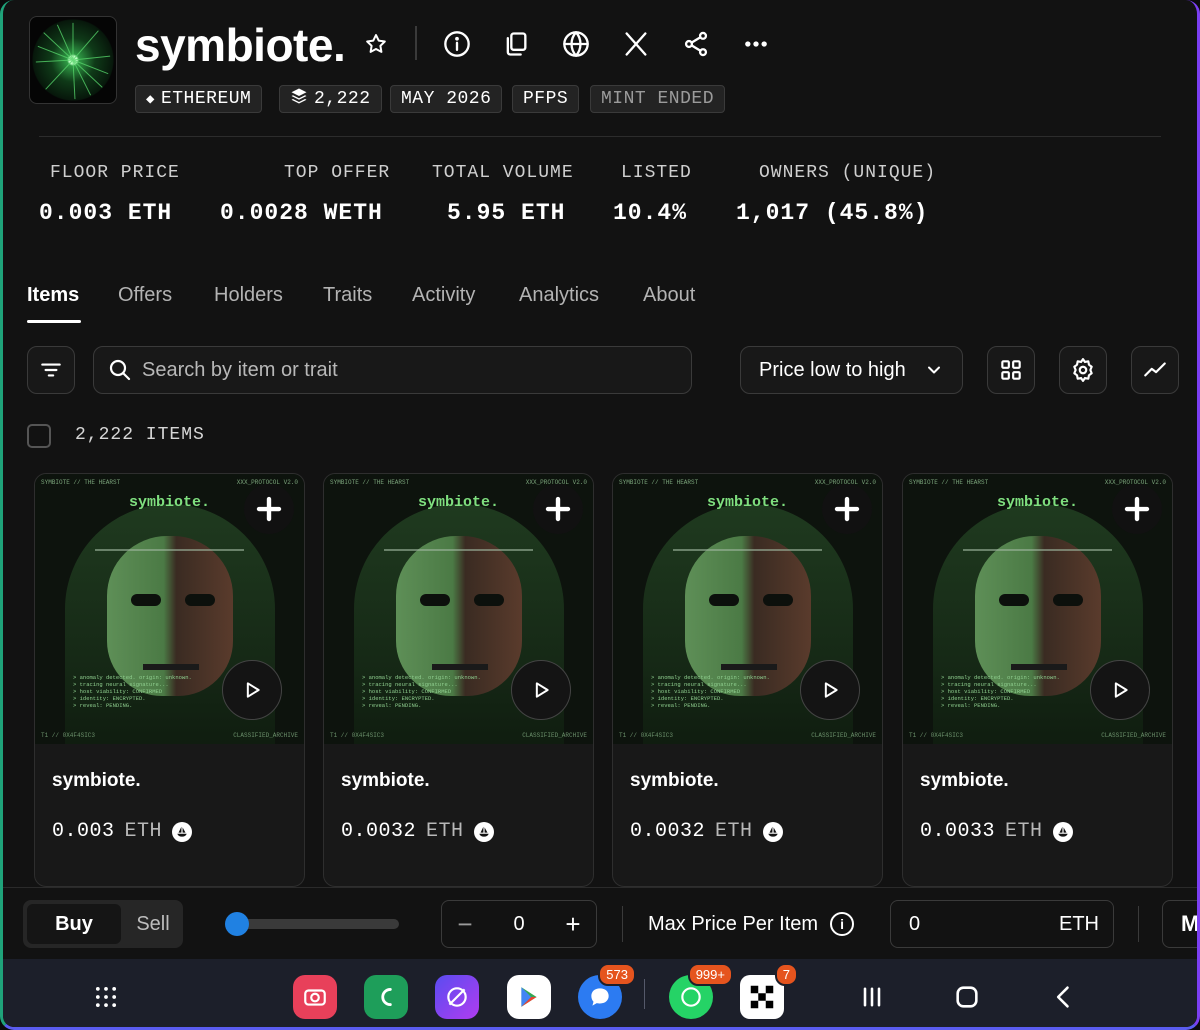 The height and width of the screenshot is (1030, 1200). What do you see at coordinates (402, 370) in the screenshot?
I see `search-input` at bounding box center [402, 370].